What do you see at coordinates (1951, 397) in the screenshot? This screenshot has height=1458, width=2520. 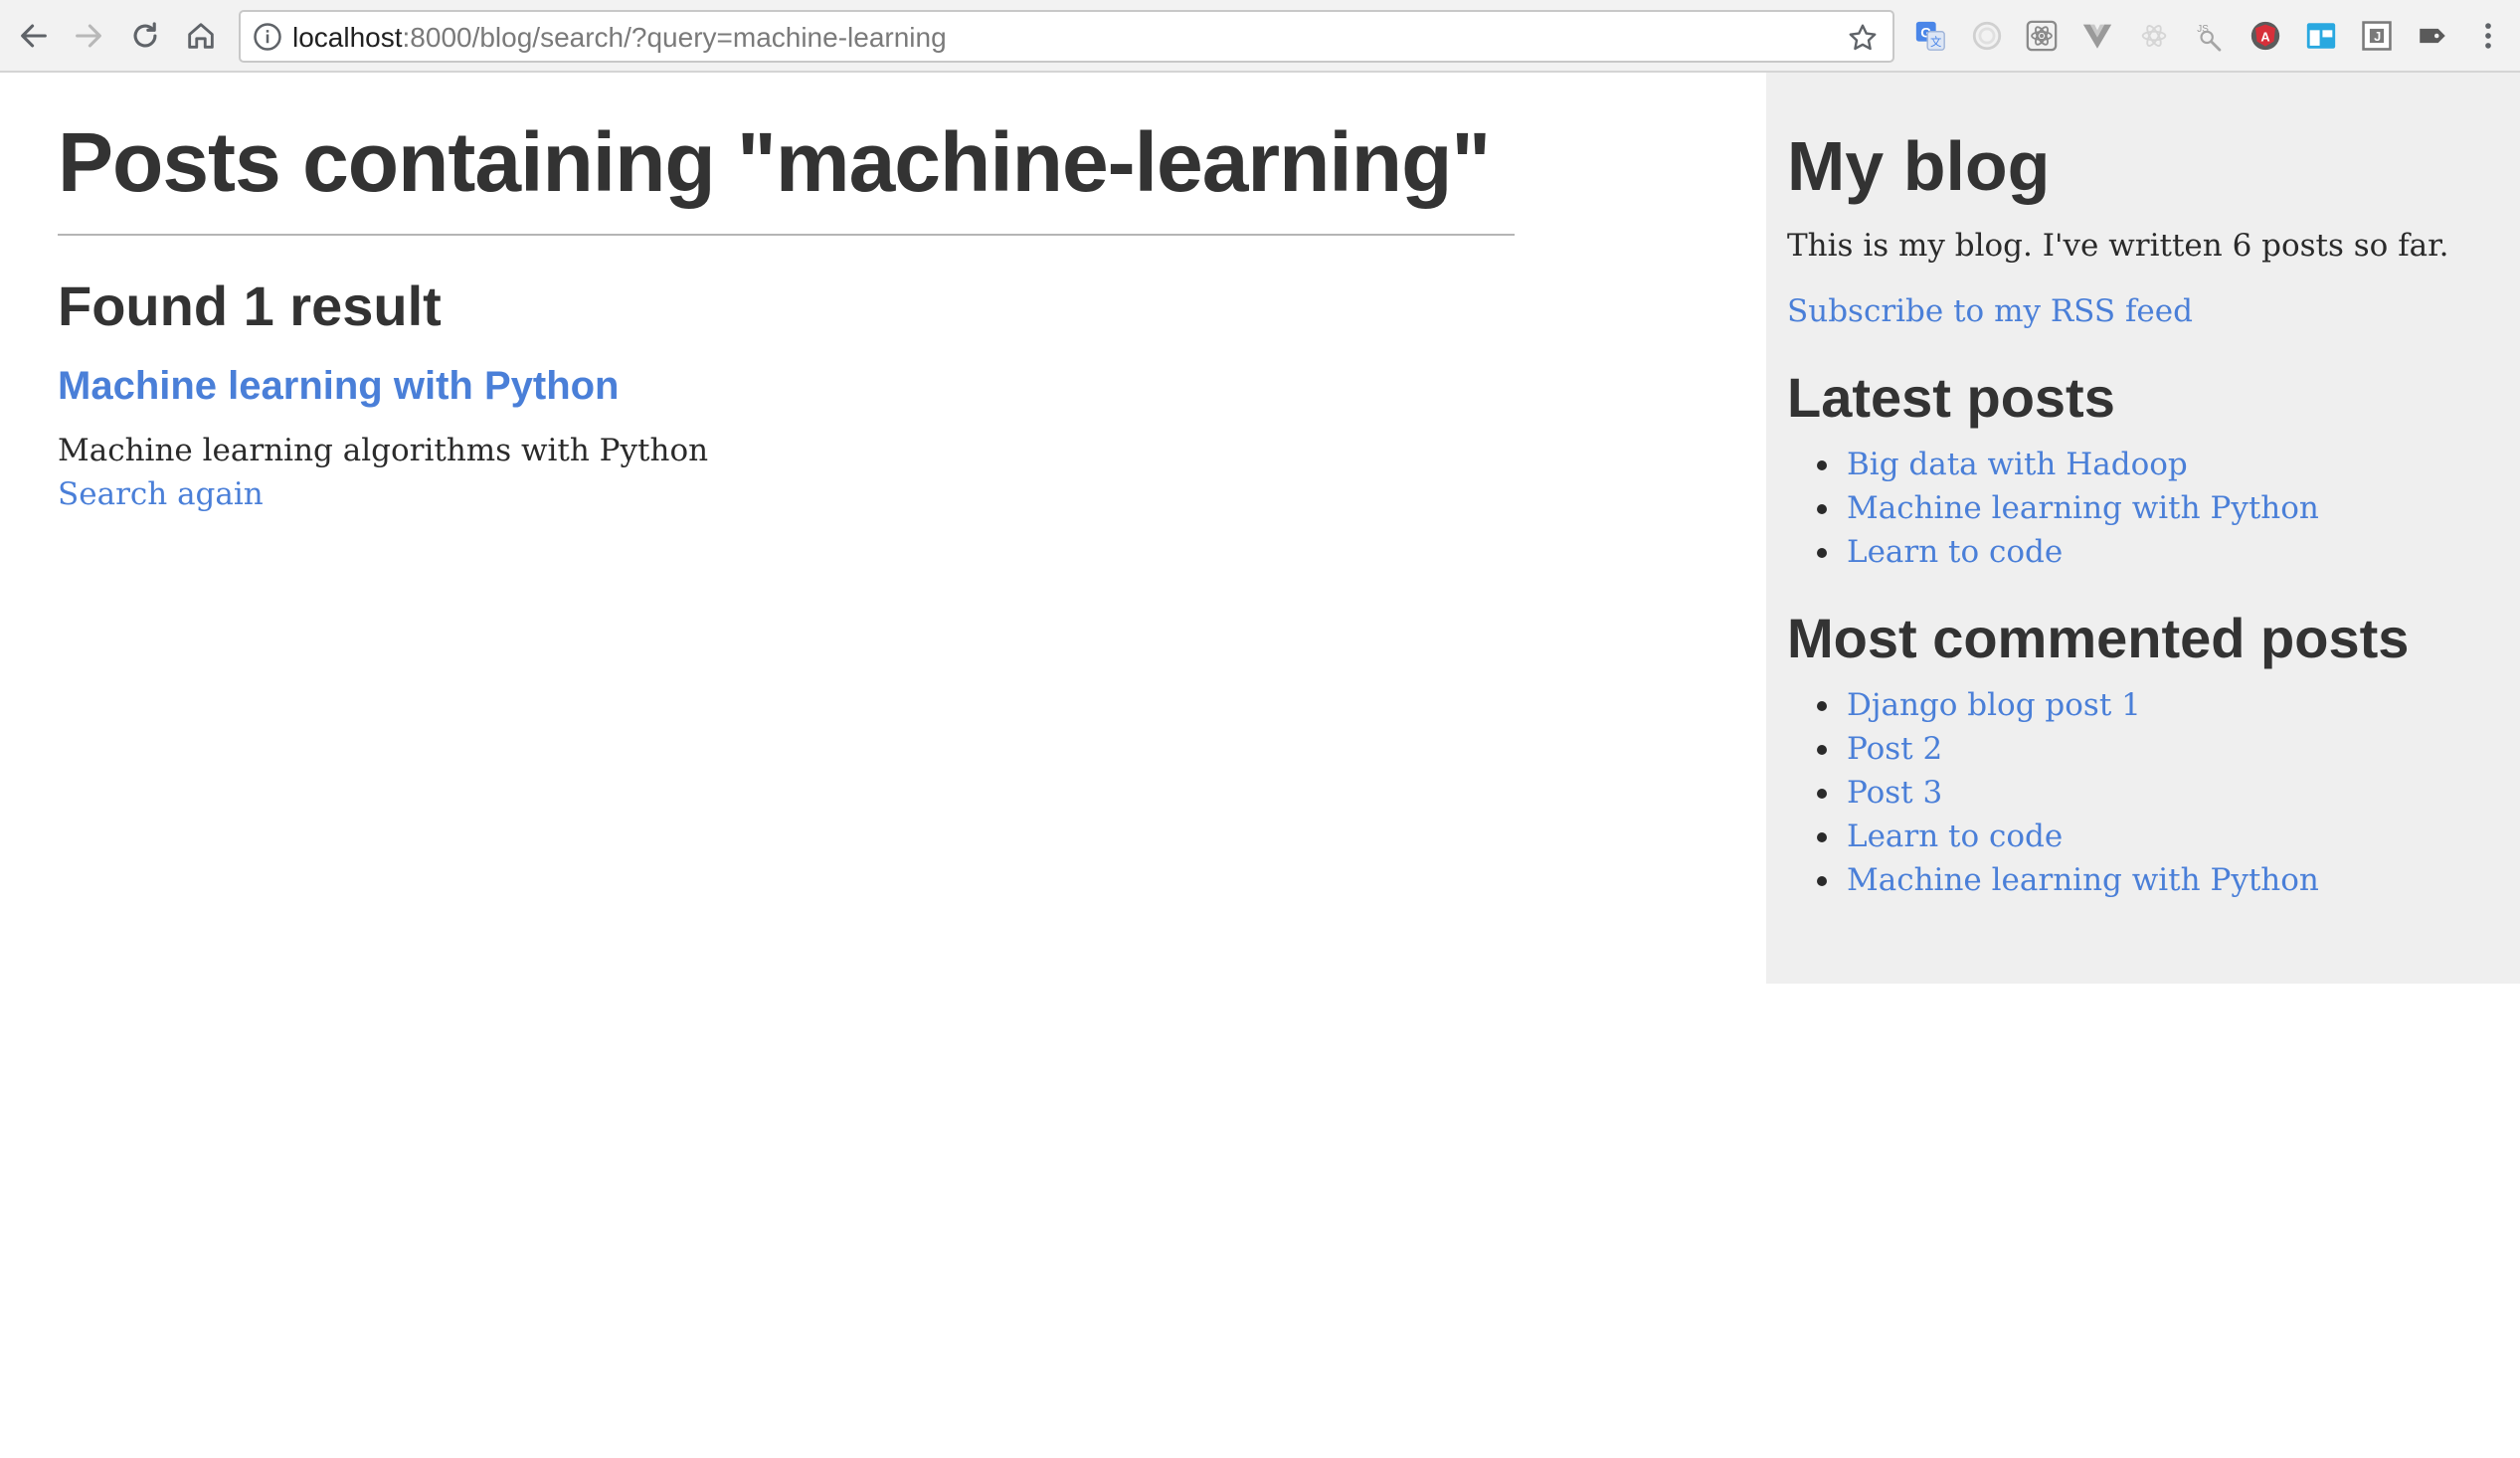 I see `latest-posts-heading: Latest posts` at bounding box center [1951, 397].